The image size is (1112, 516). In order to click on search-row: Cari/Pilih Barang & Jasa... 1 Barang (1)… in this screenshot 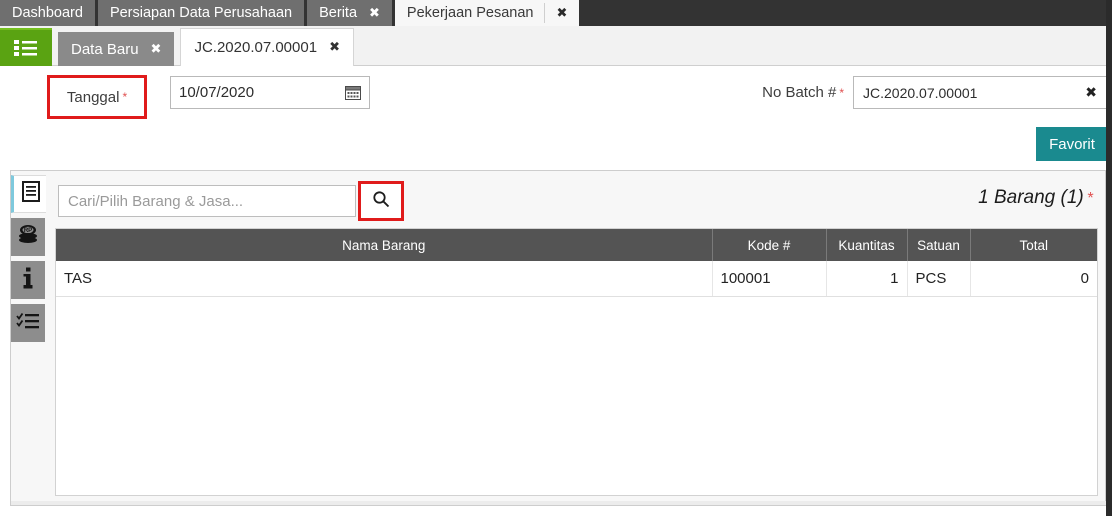, I will do `click(575, 203)`.